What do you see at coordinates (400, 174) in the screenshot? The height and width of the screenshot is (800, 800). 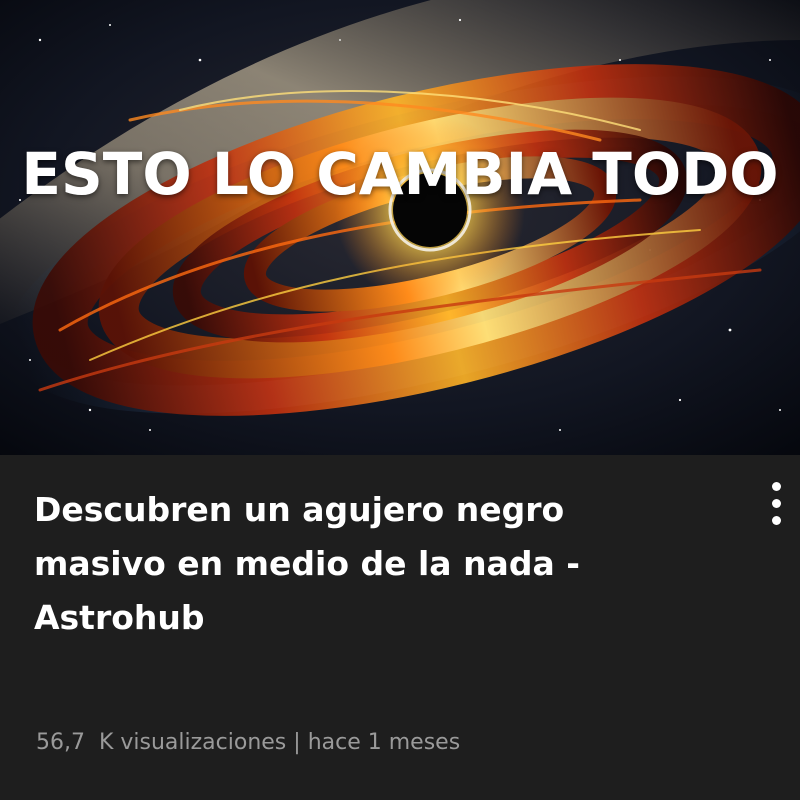 I see `thumbnail-overlay-text: ESTO LO CAMBIA TODO` at bounding box center [400, 174].